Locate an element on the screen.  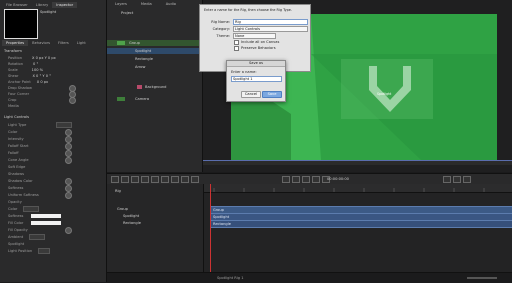
rig-name-input: Rig is located at coordinates (270, 22).